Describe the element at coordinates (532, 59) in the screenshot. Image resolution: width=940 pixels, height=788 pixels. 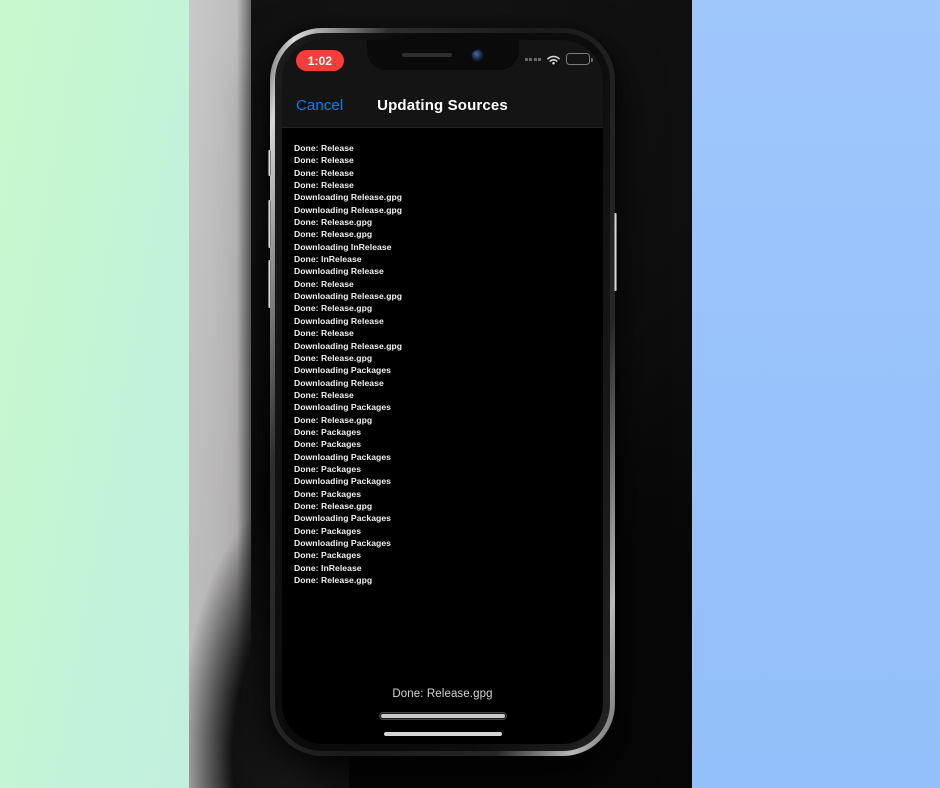
I see `signal-dots-icon` at that location.